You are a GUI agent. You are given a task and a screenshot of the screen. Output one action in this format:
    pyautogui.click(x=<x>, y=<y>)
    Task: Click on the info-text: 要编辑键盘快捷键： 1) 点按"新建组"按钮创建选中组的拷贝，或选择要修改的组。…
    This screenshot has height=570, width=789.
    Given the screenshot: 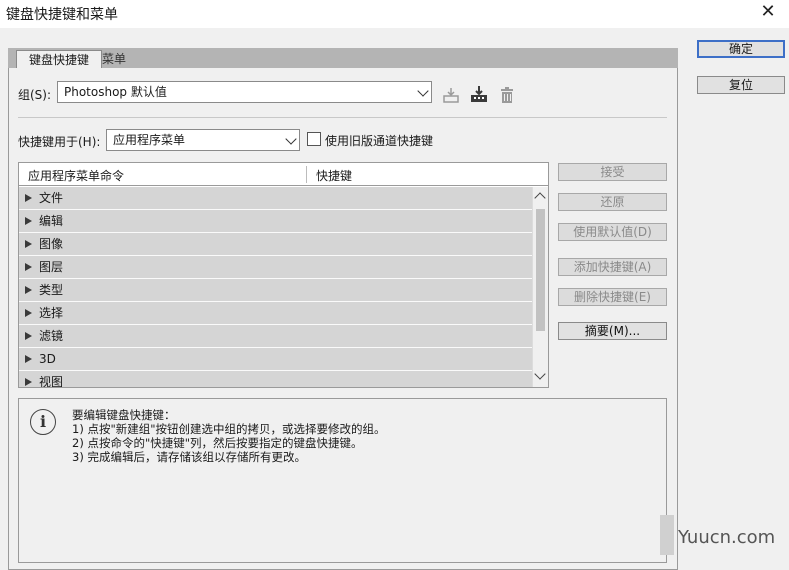 What is the action you would take?
    pyautogui.click(x=229, y=436)
    